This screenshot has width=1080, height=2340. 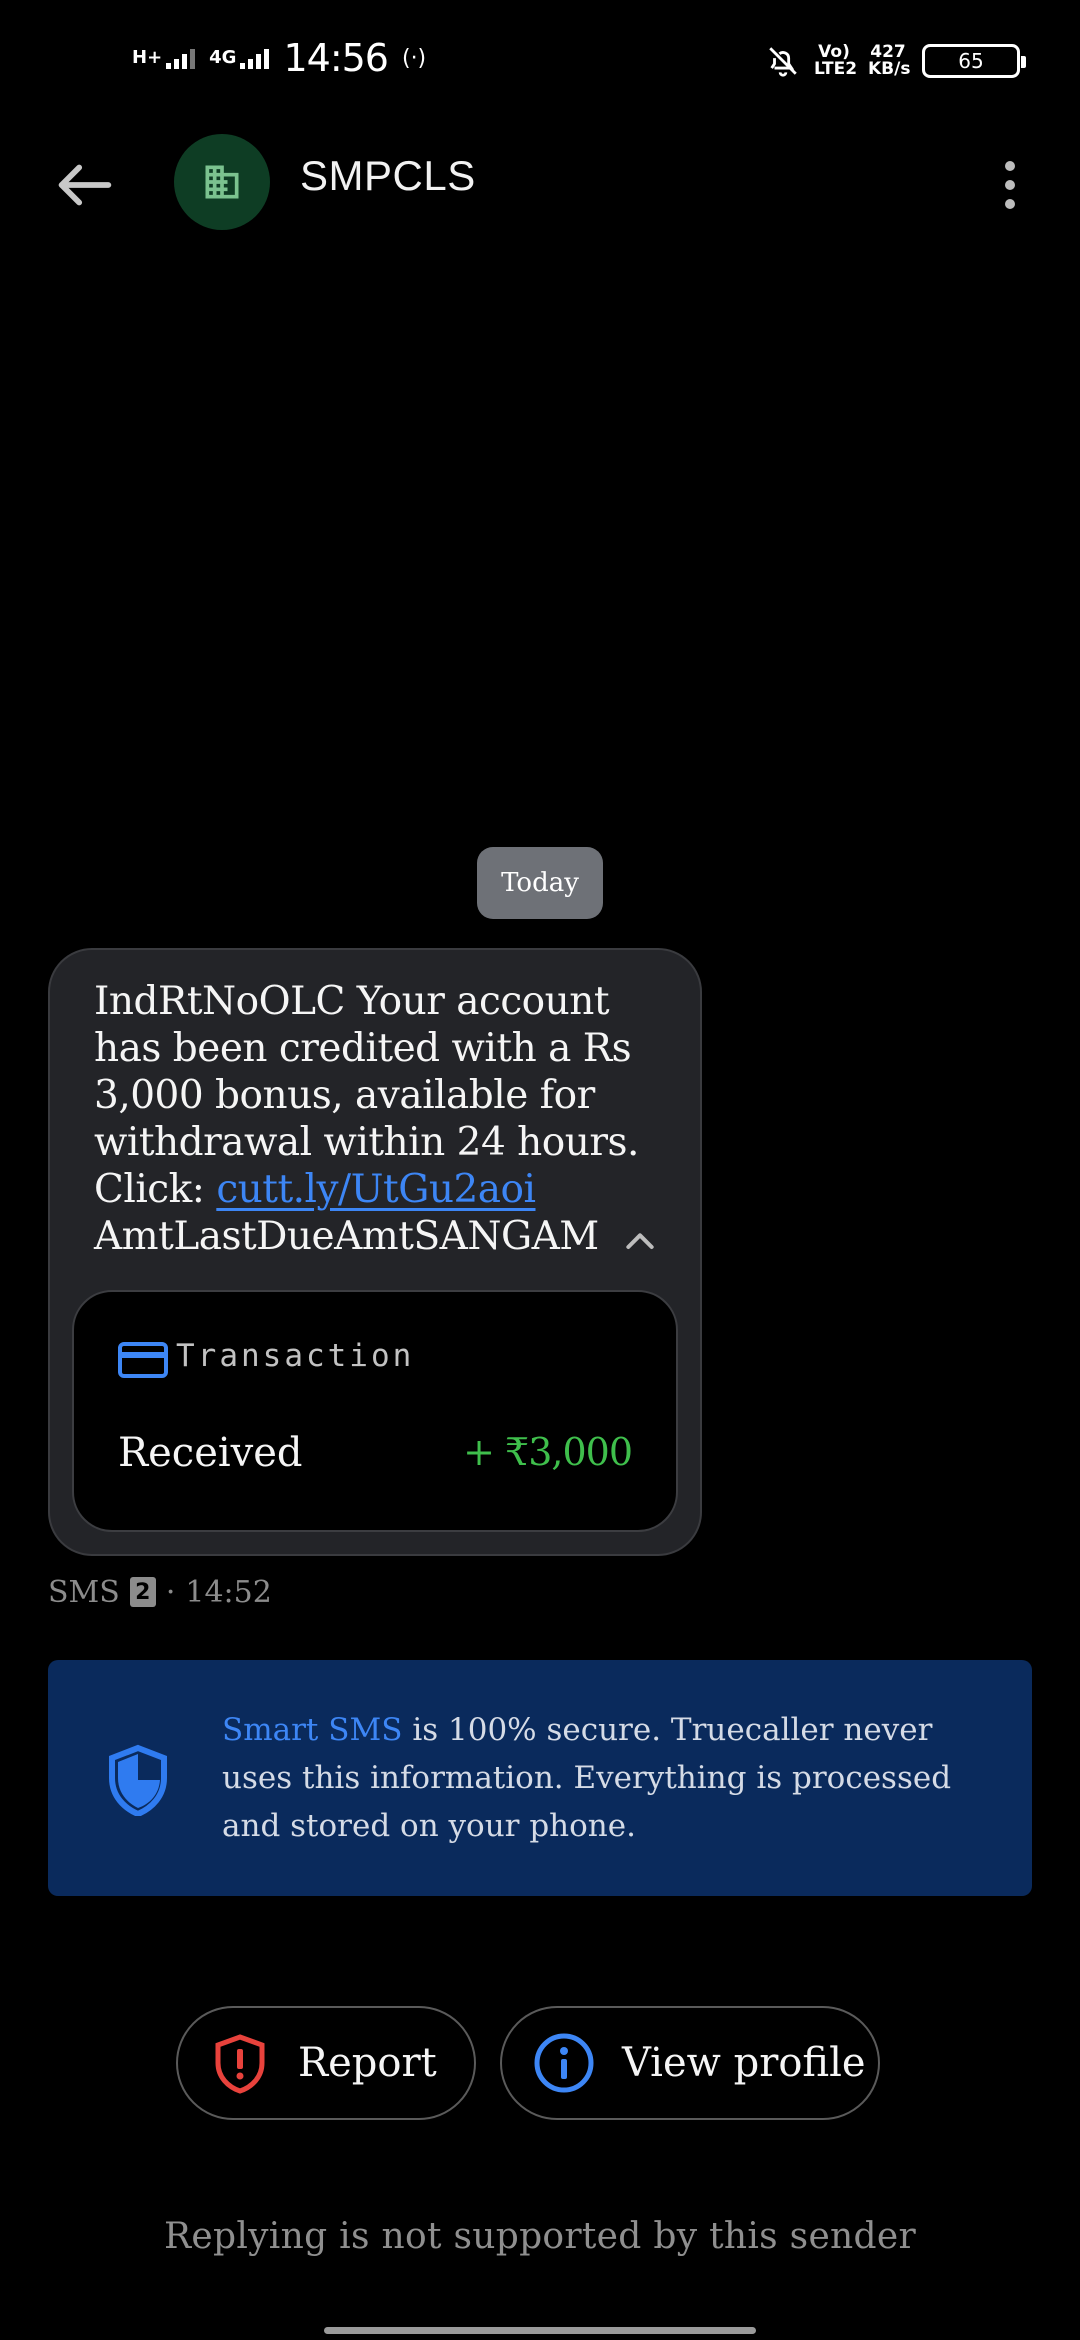 What do you see at coordinates (138, 1781) in the screenshot?
I see `shield-icon` at bounding box center [138, 1781].